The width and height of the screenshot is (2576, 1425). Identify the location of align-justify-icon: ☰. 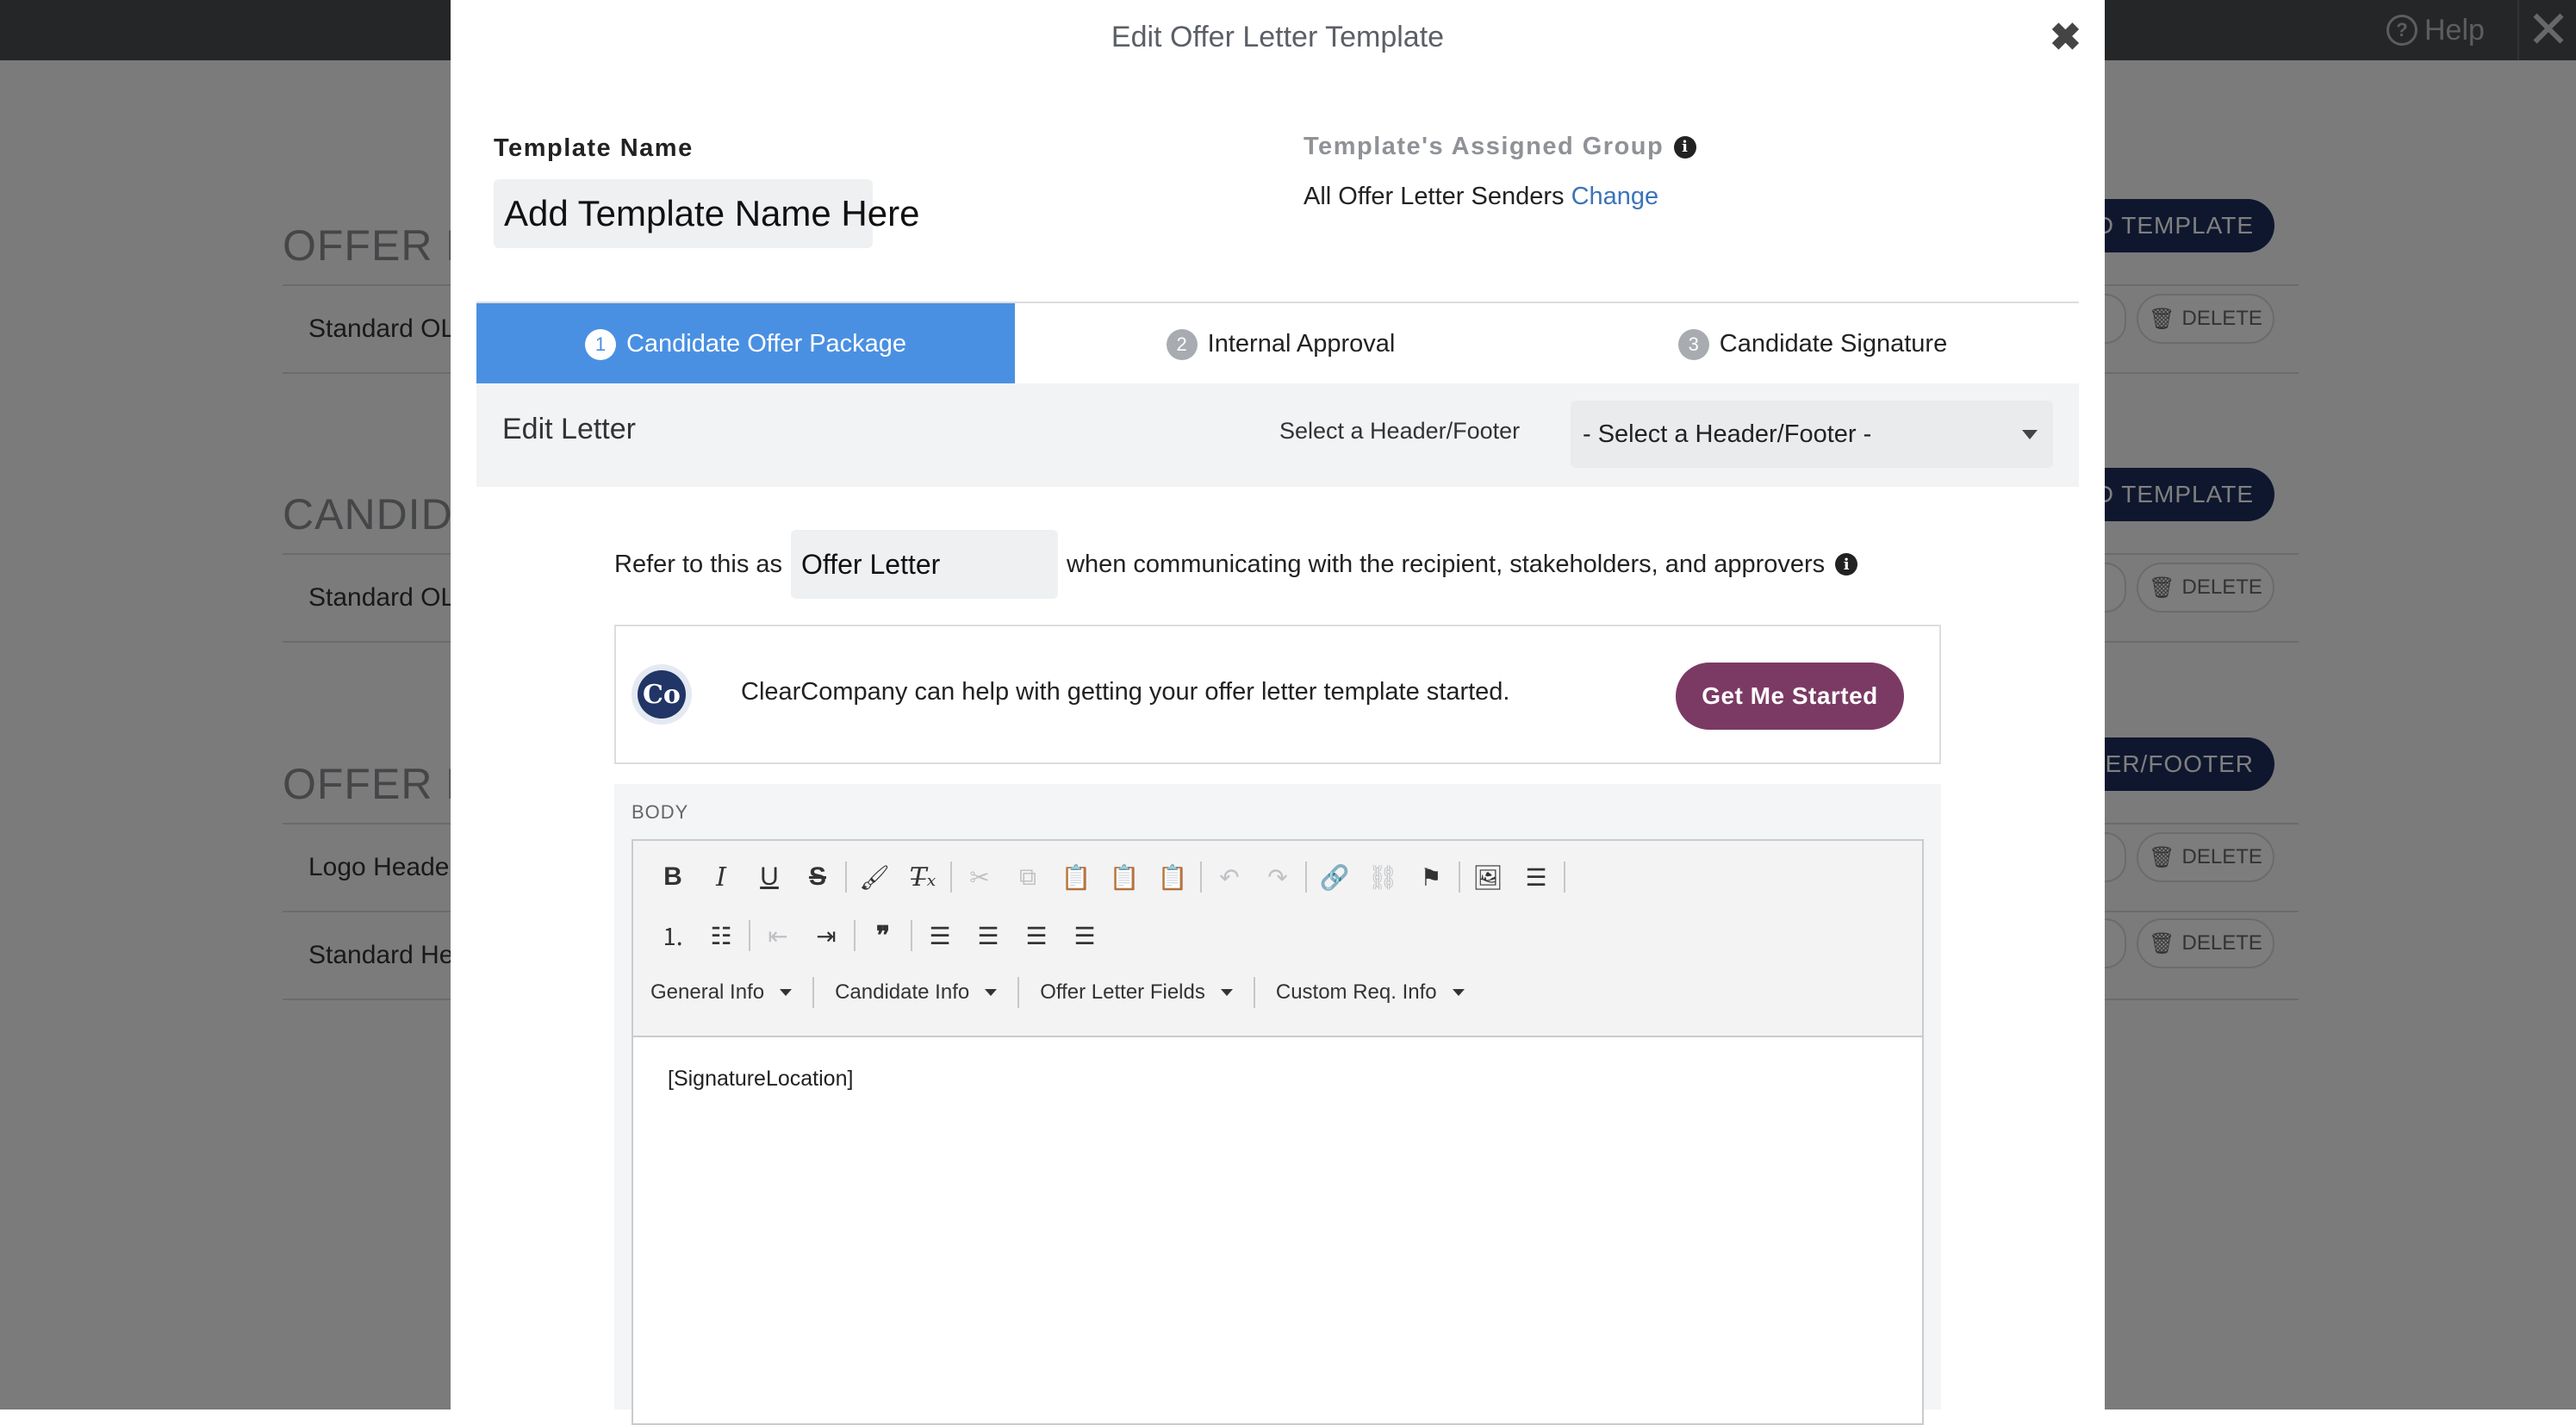
(1085, 936).